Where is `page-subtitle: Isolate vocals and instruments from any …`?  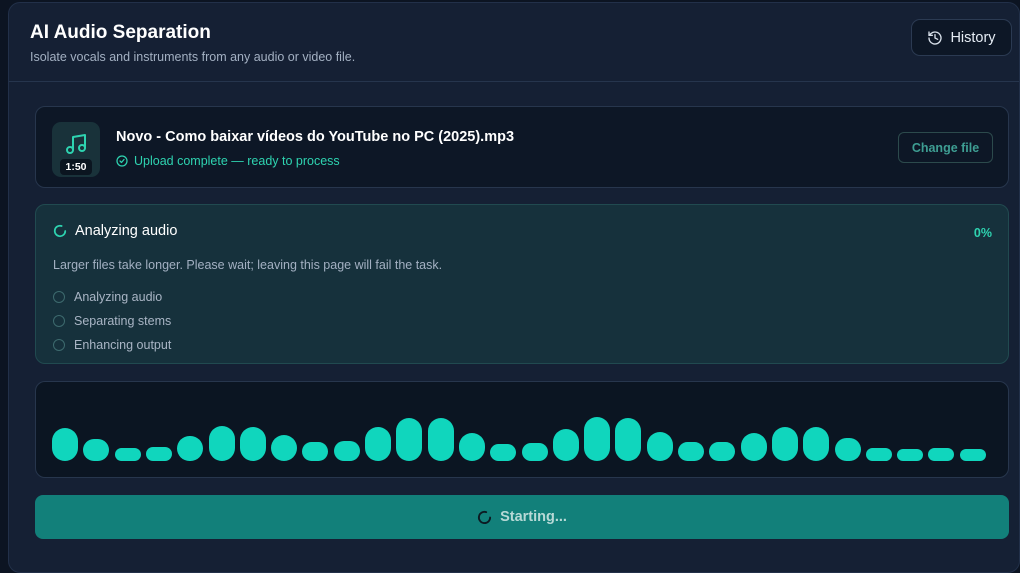
page-subtitle: Isolate vocals and instruments from any … is located at coordinates (193, 57).